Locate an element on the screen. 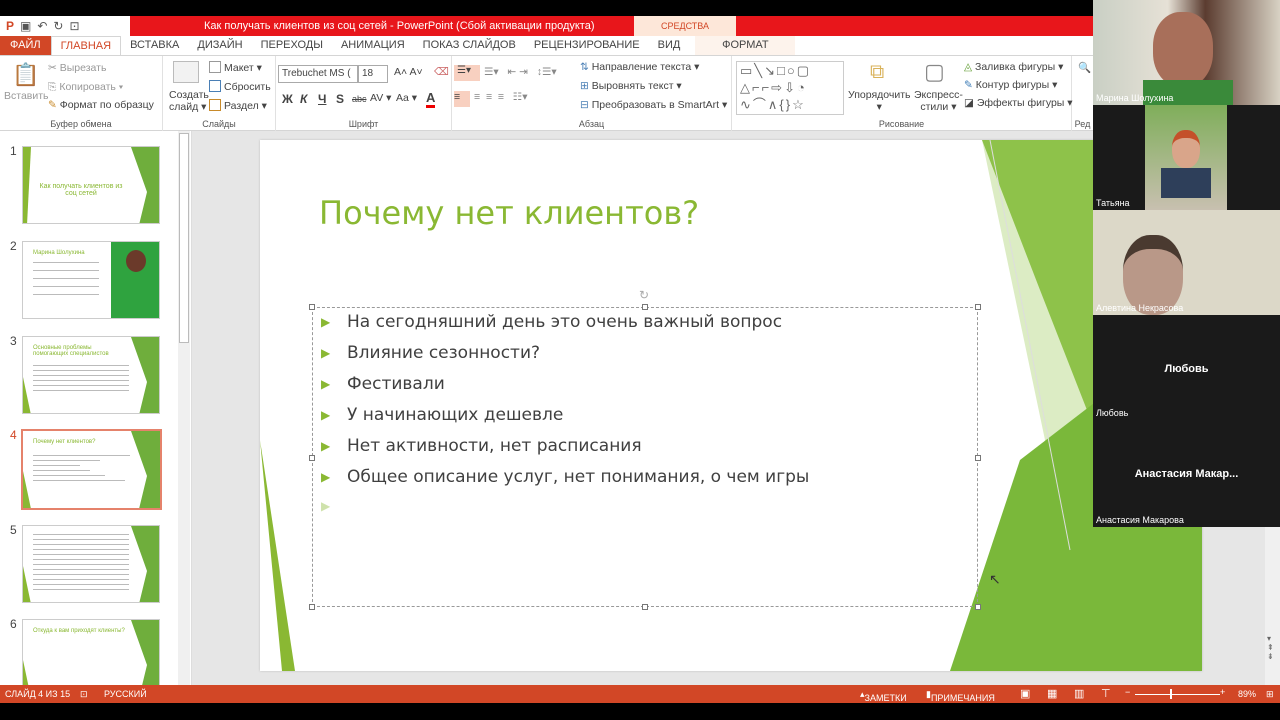  outline-icon: ✎ is located at coordinates (970, 85).